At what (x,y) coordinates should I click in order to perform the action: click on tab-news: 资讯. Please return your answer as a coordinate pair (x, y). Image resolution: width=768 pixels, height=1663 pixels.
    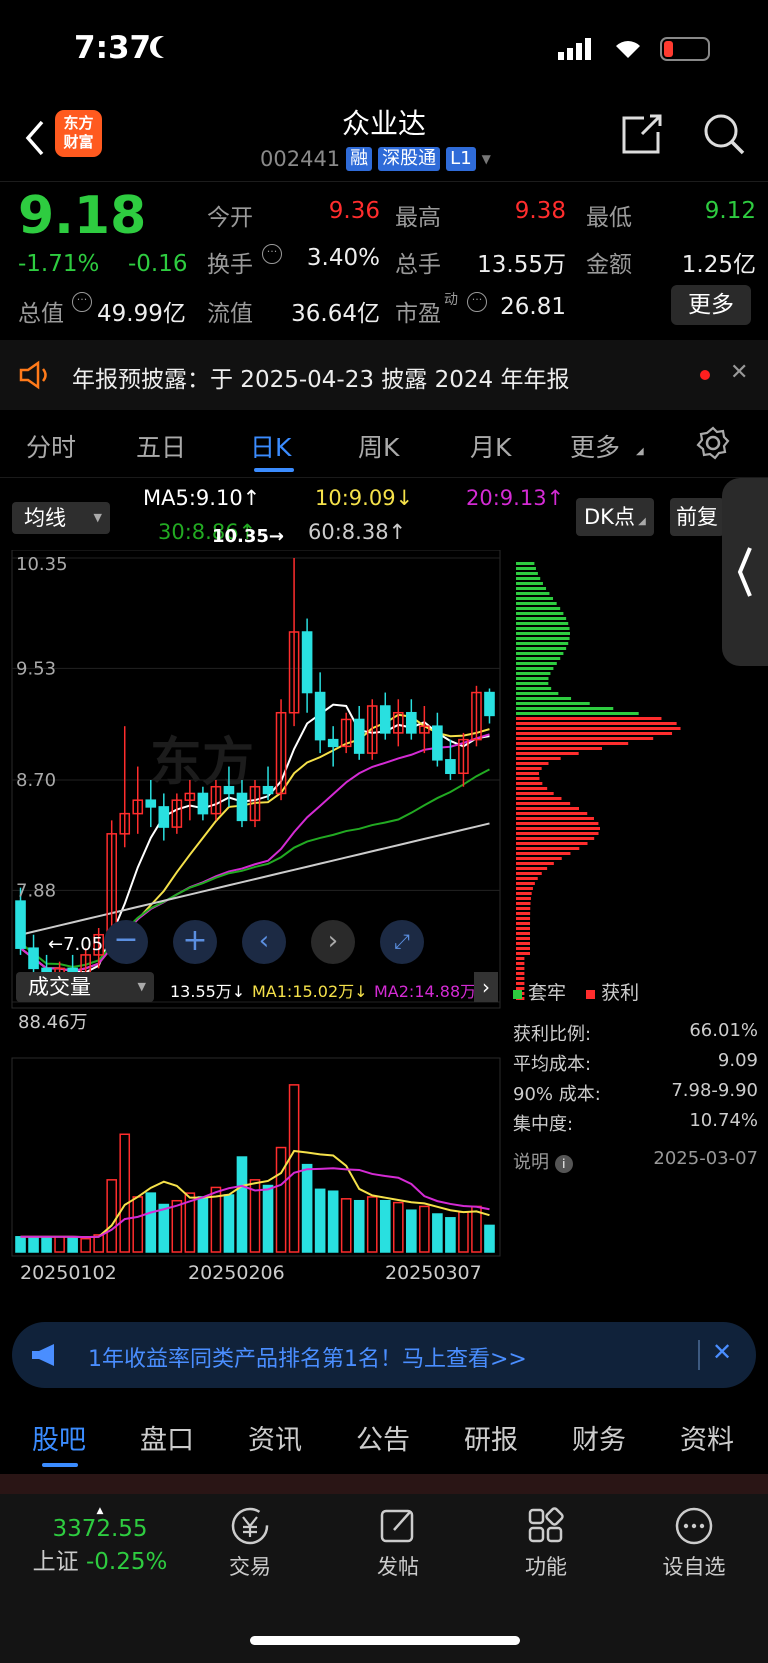
    Looking at the image, I should click on (275, 1437).